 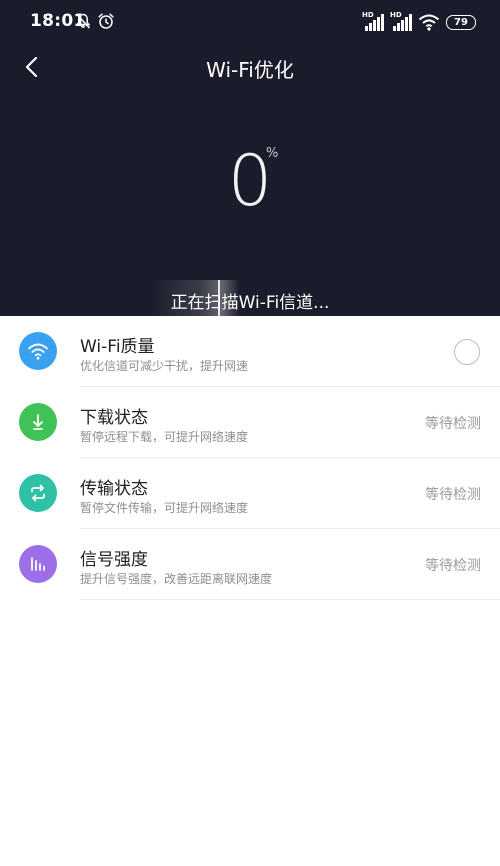 I want to click on status-bar: 18:01 HD HD 79, so click(x=250, y=22).